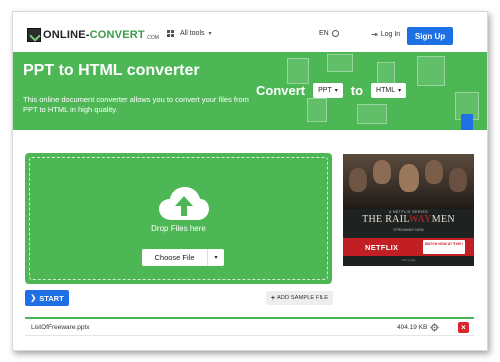  What do you see at coordinates (33, 298) in the screenshot?
I see `chevron-right-icon: ❯` at bounding box center [33, 298].